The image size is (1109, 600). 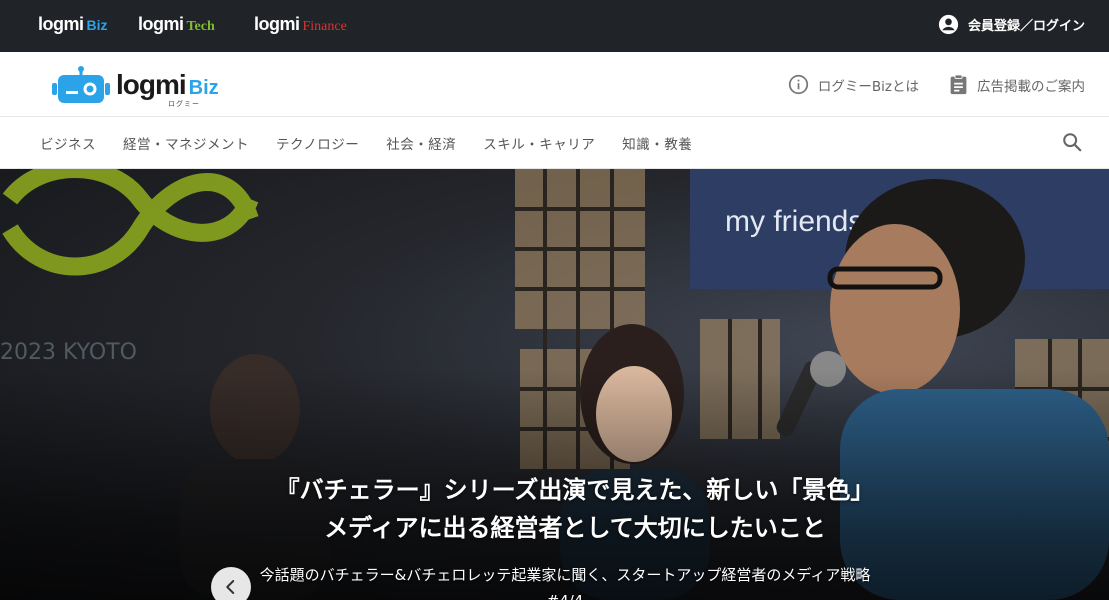 I want to click on nav-item-knowledge: 知識・教養, so click(x=657, y=143).